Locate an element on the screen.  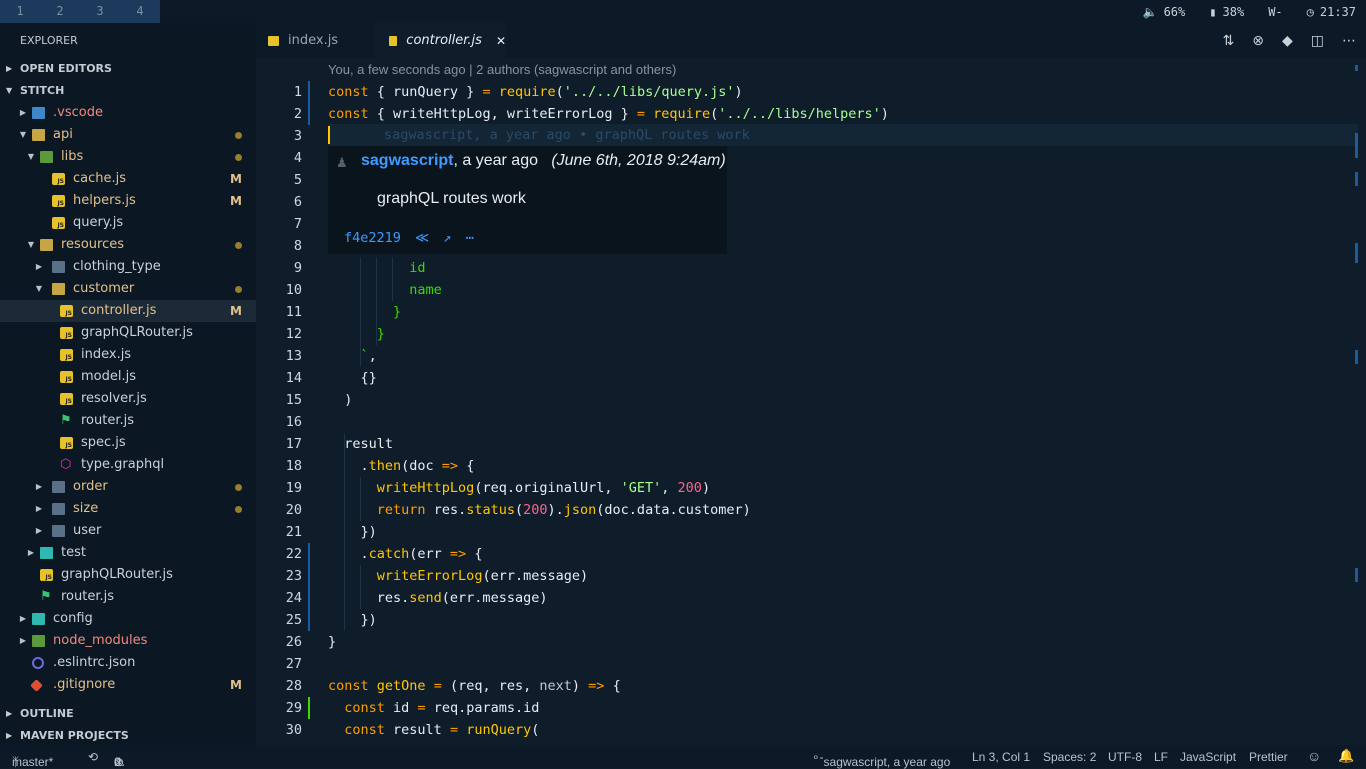
eslint-icon is located at coordinates (38, 663).